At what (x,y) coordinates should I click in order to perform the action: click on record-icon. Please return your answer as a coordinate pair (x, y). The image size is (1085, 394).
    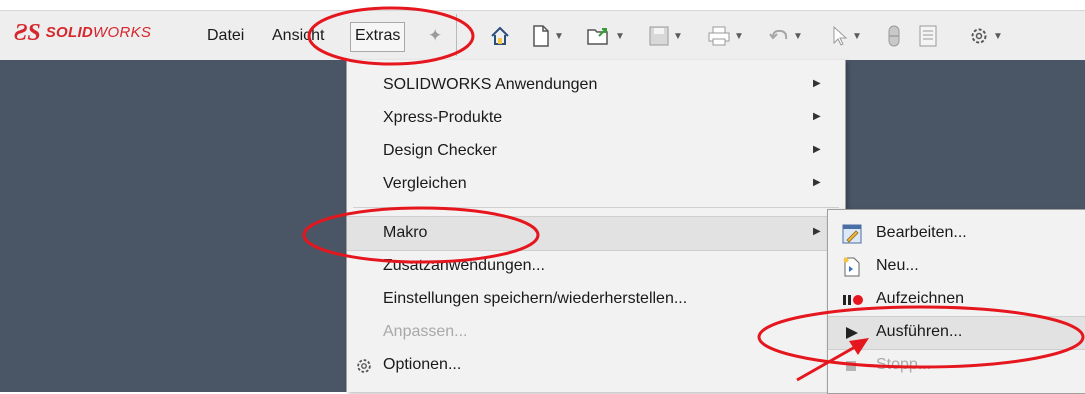
    Looking at the image, I should click on (852, 300).